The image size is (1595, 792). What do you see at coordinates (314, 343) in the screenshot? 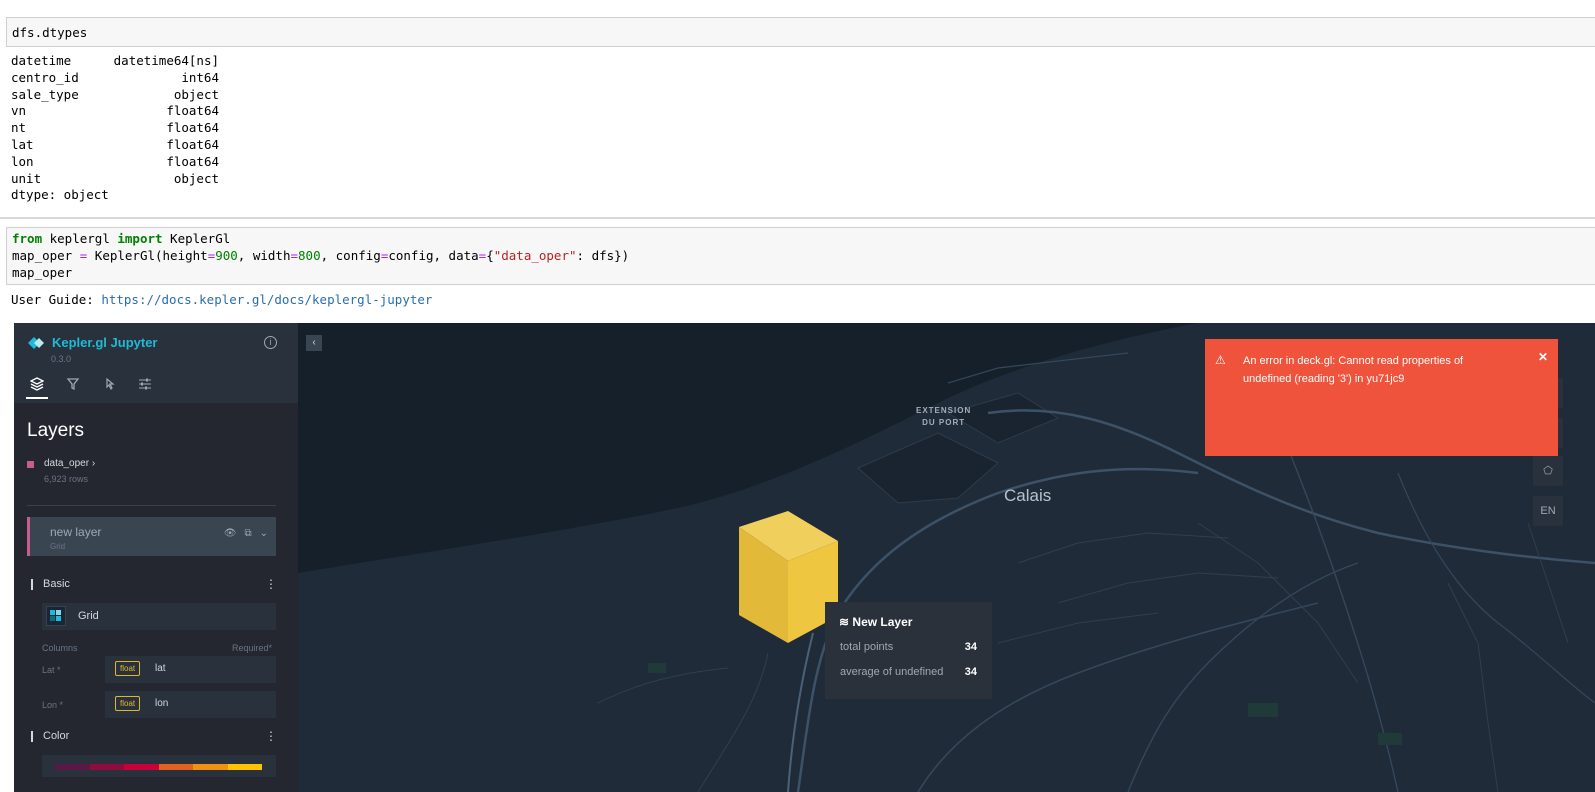
I see `collapse-panel-button: ‹` at bounding box center [314, 343].